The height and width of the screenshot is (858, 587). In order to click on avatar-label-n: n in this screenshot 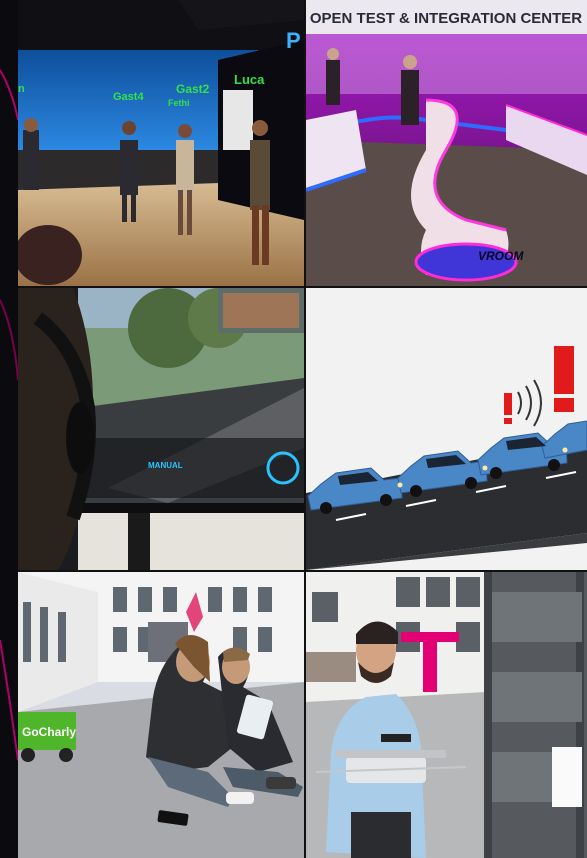, I will do `click(21, 89)`.